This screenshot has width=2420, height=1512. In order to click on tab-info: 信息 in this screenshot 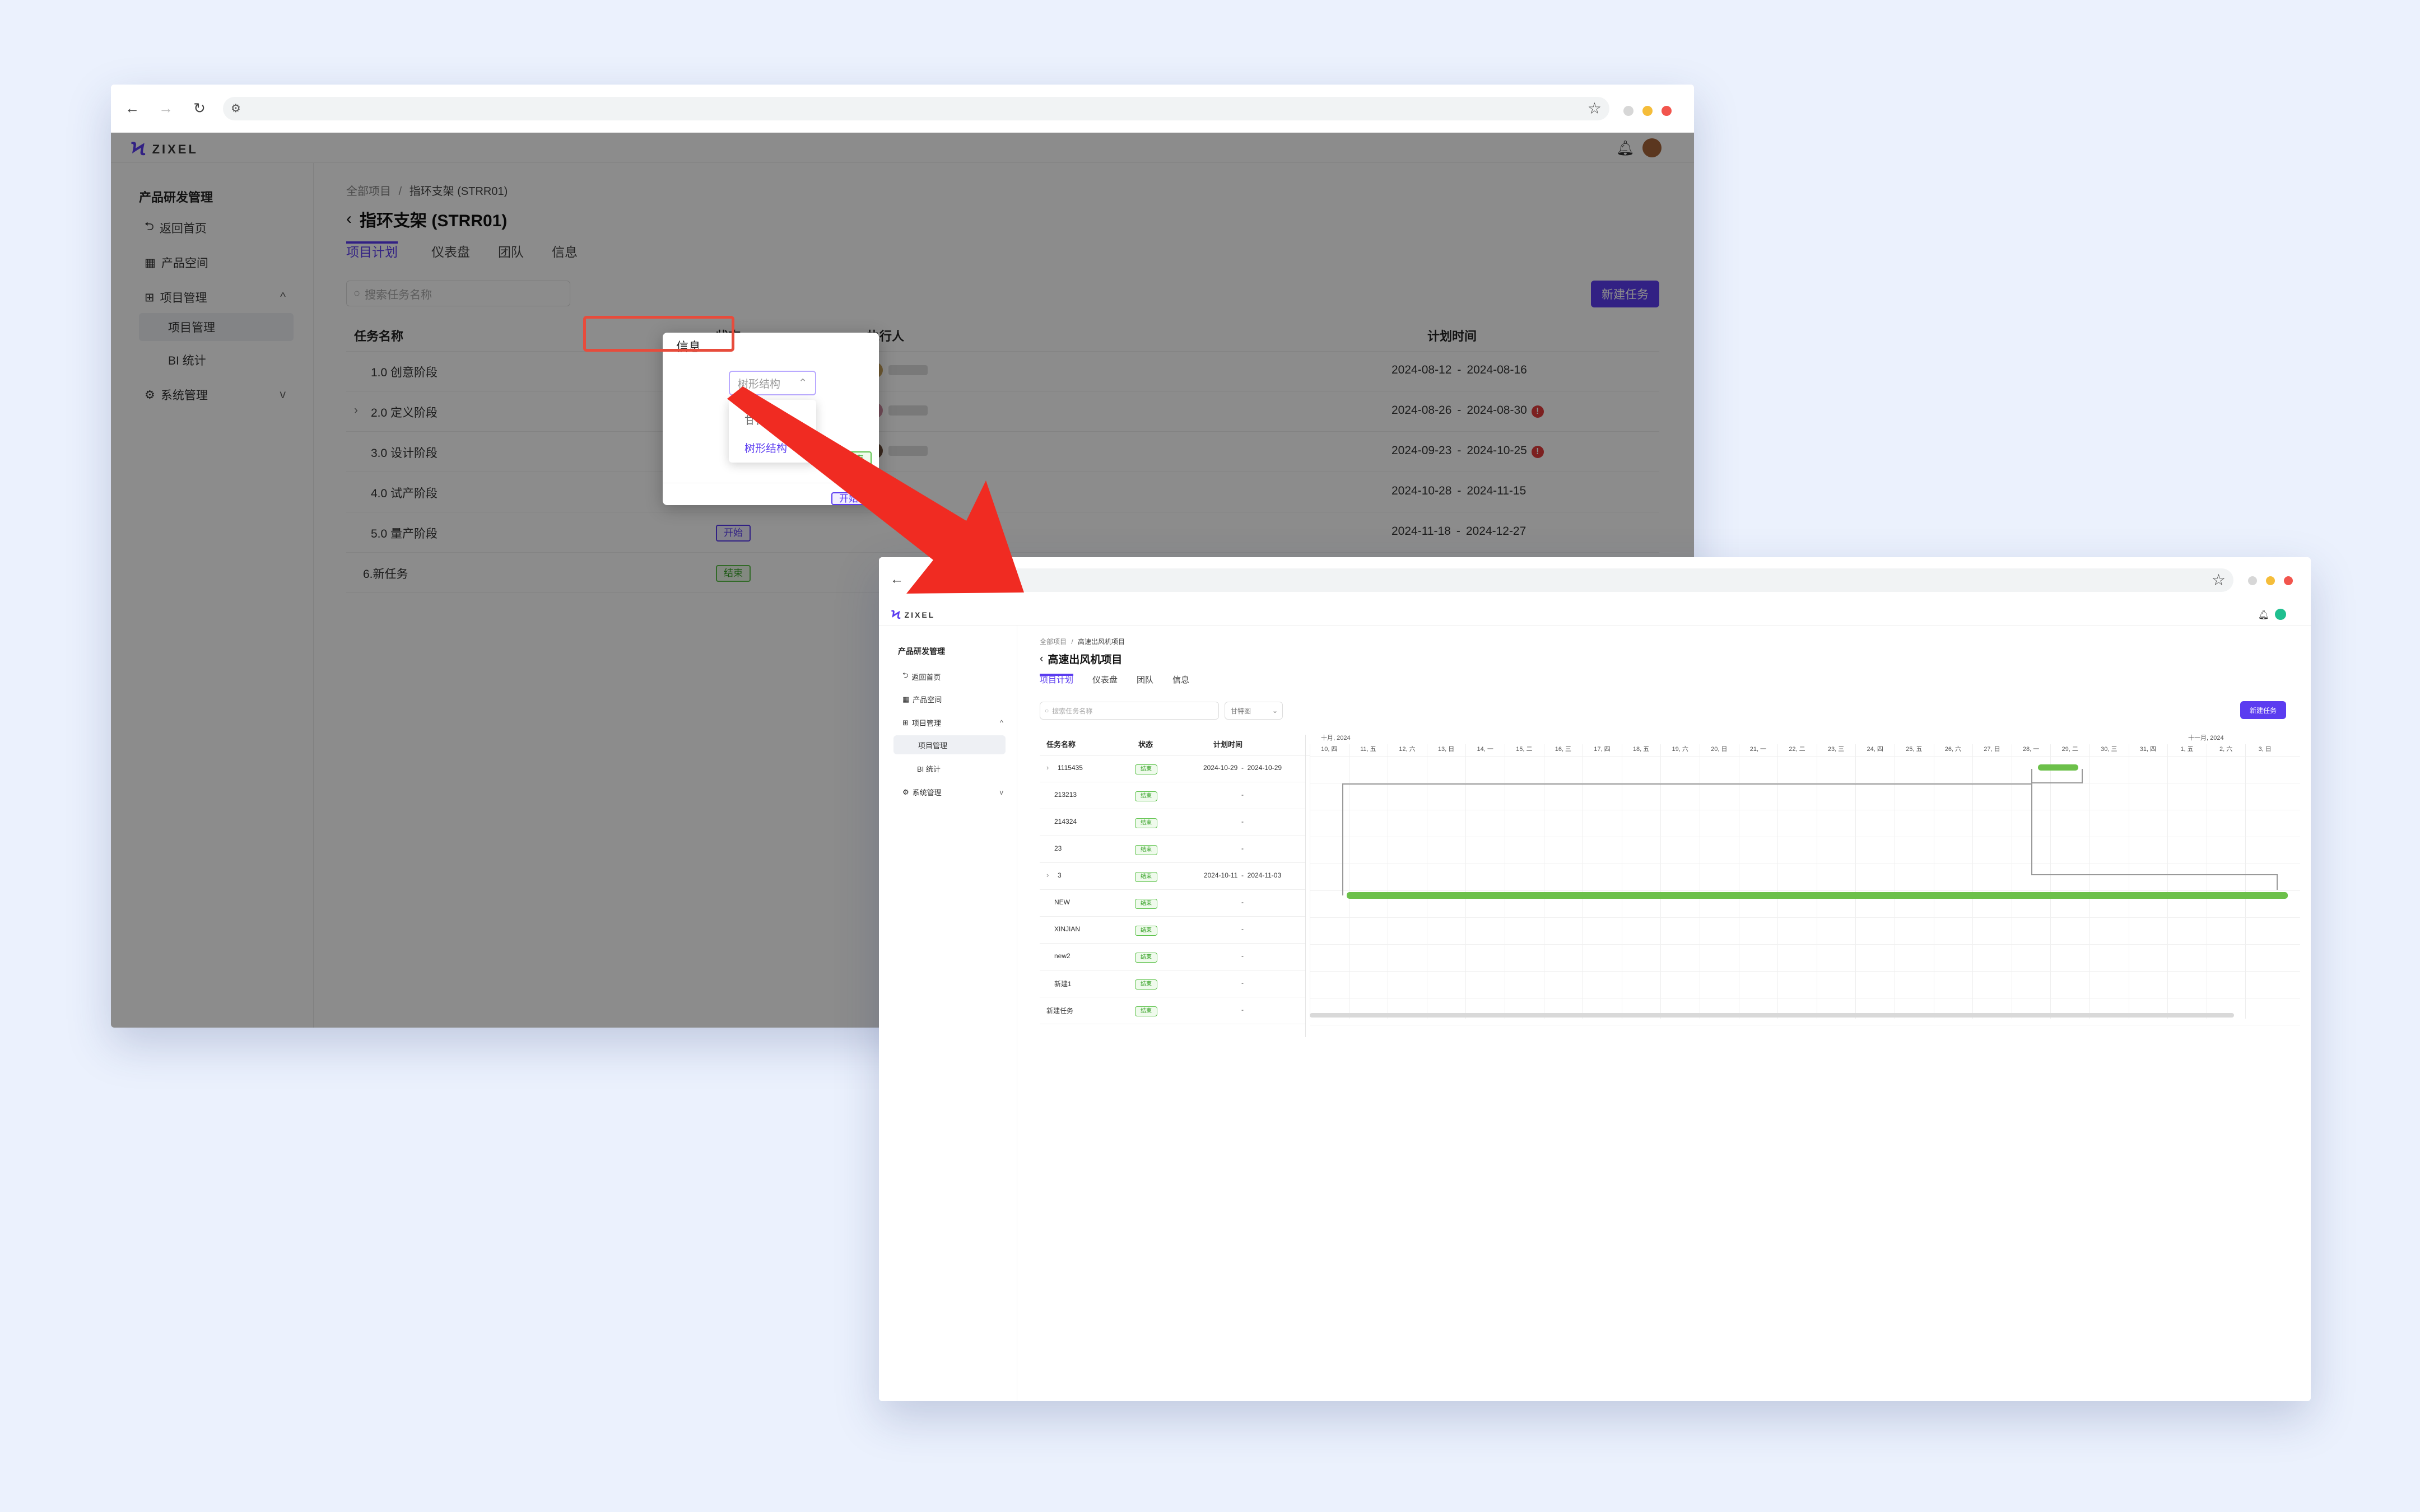, I will do `click(1181, 682)`.